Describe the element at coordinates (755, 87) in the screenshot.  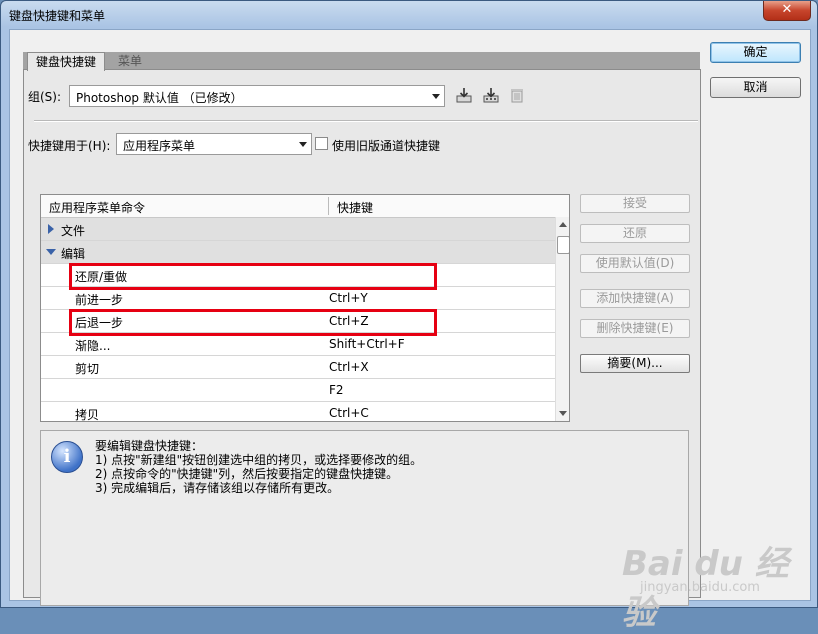
I see `cancel-button: 取消` at that location.